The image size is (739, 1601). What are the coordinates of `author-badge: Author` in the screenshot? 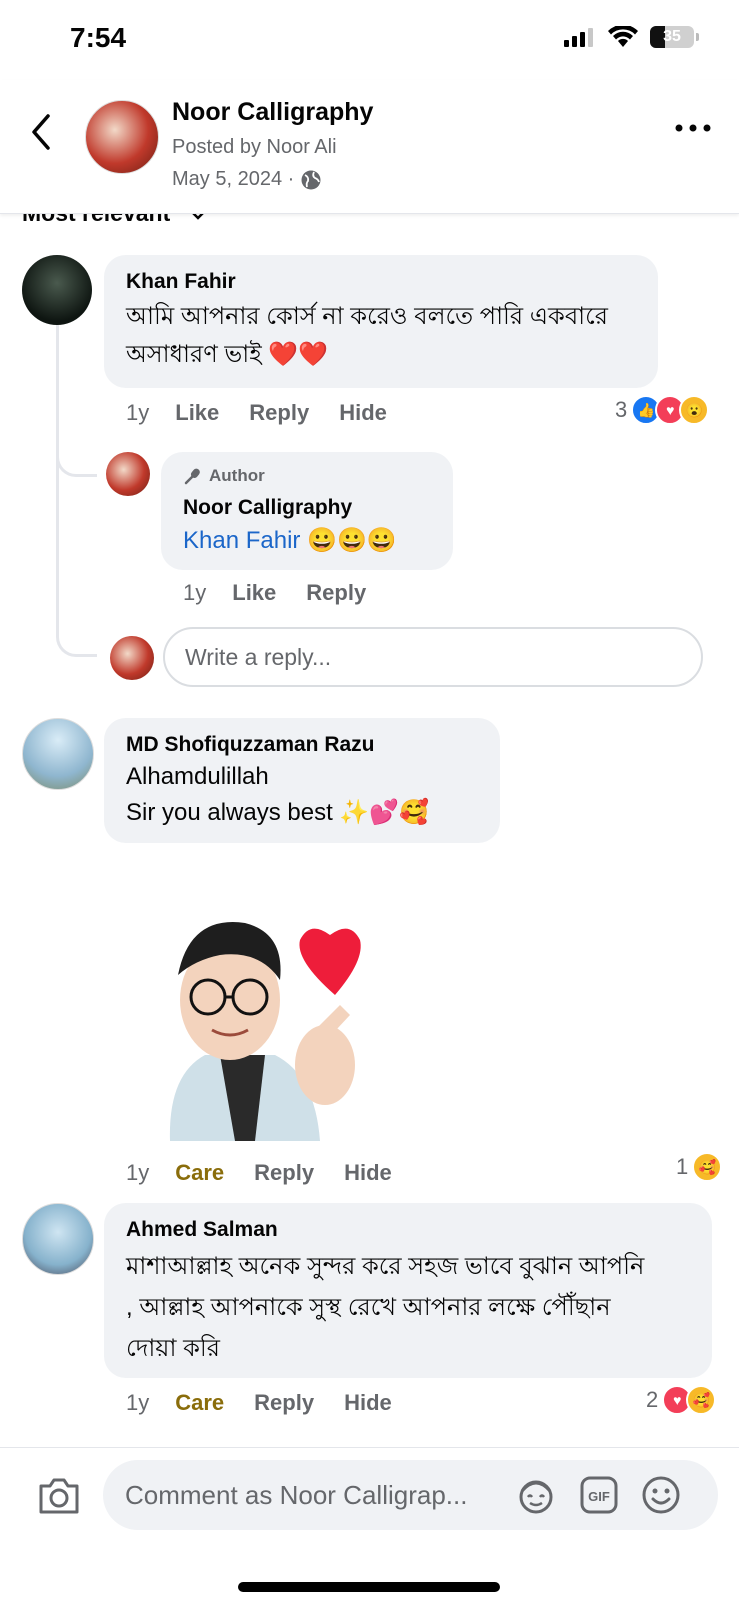 It's located at (224, 476).